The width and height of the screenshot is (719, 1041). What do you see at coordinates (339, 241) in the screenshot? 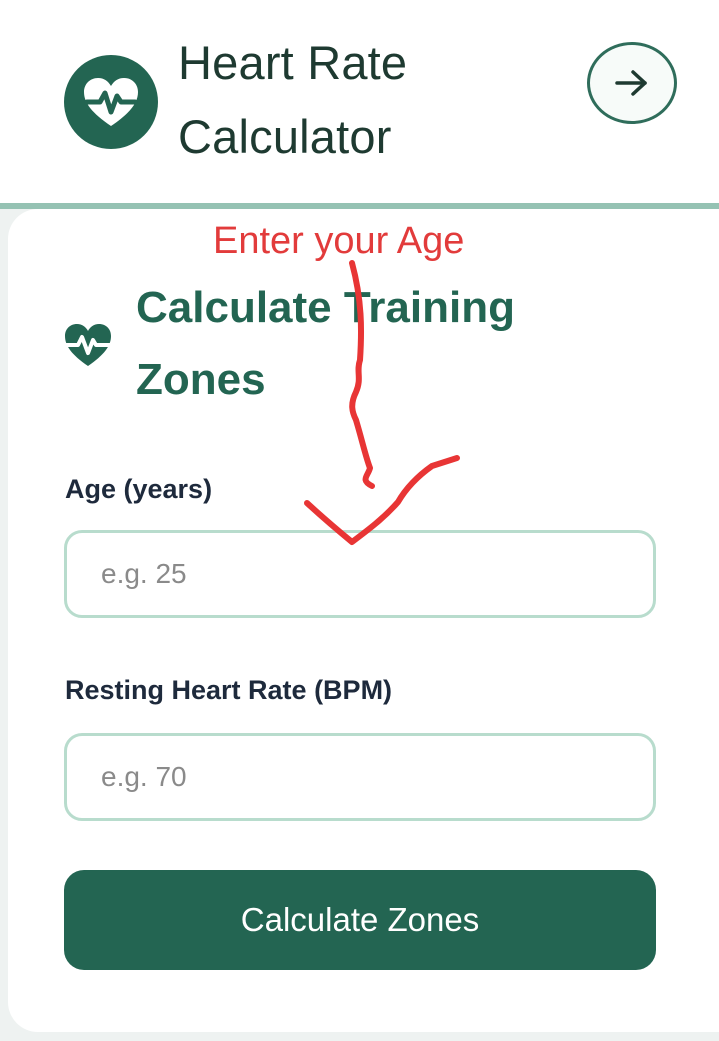
I see `annotation-text: Enter your Age` at bounding box center [339, 241].